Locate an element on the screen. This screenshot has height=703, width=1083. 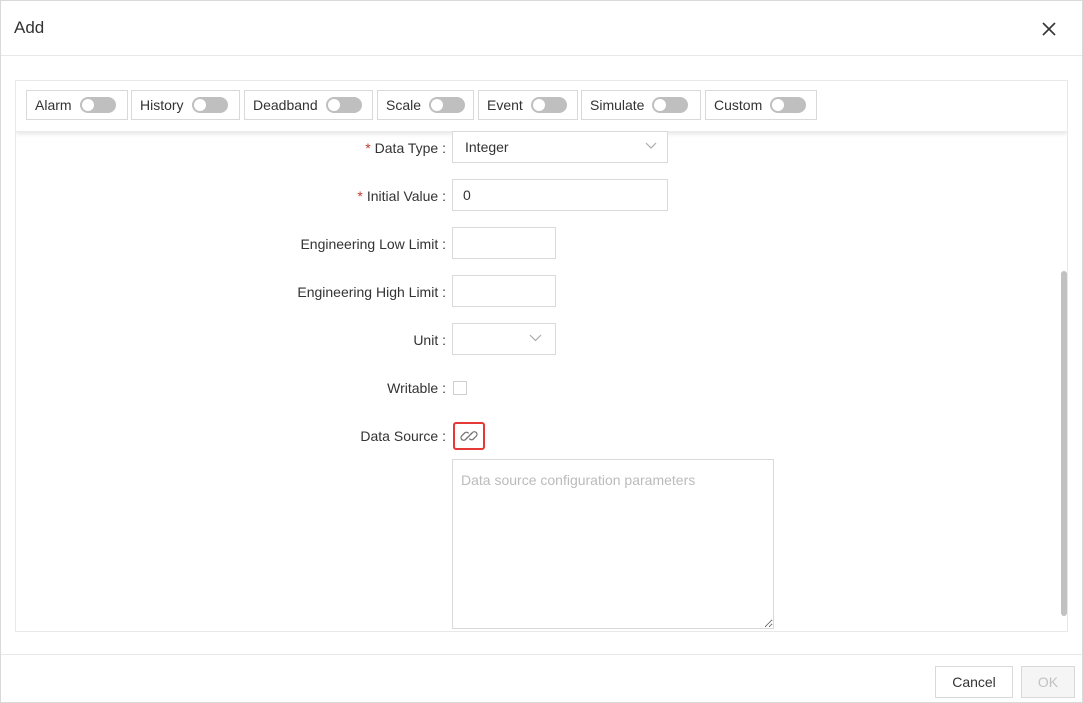
toggle-label: Simulate is located at coordinates (617, 105).